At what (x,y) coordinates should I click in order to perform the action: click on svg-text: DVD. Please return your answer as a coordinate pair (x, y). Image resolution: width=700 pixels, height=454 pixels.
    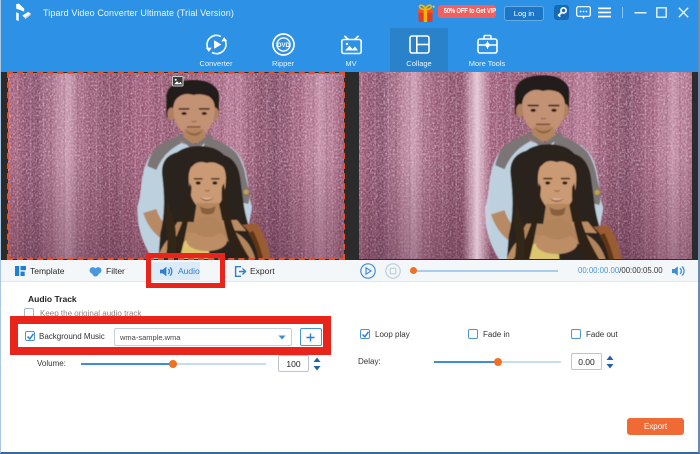
    Looking at the image, I should click on (283, 46).